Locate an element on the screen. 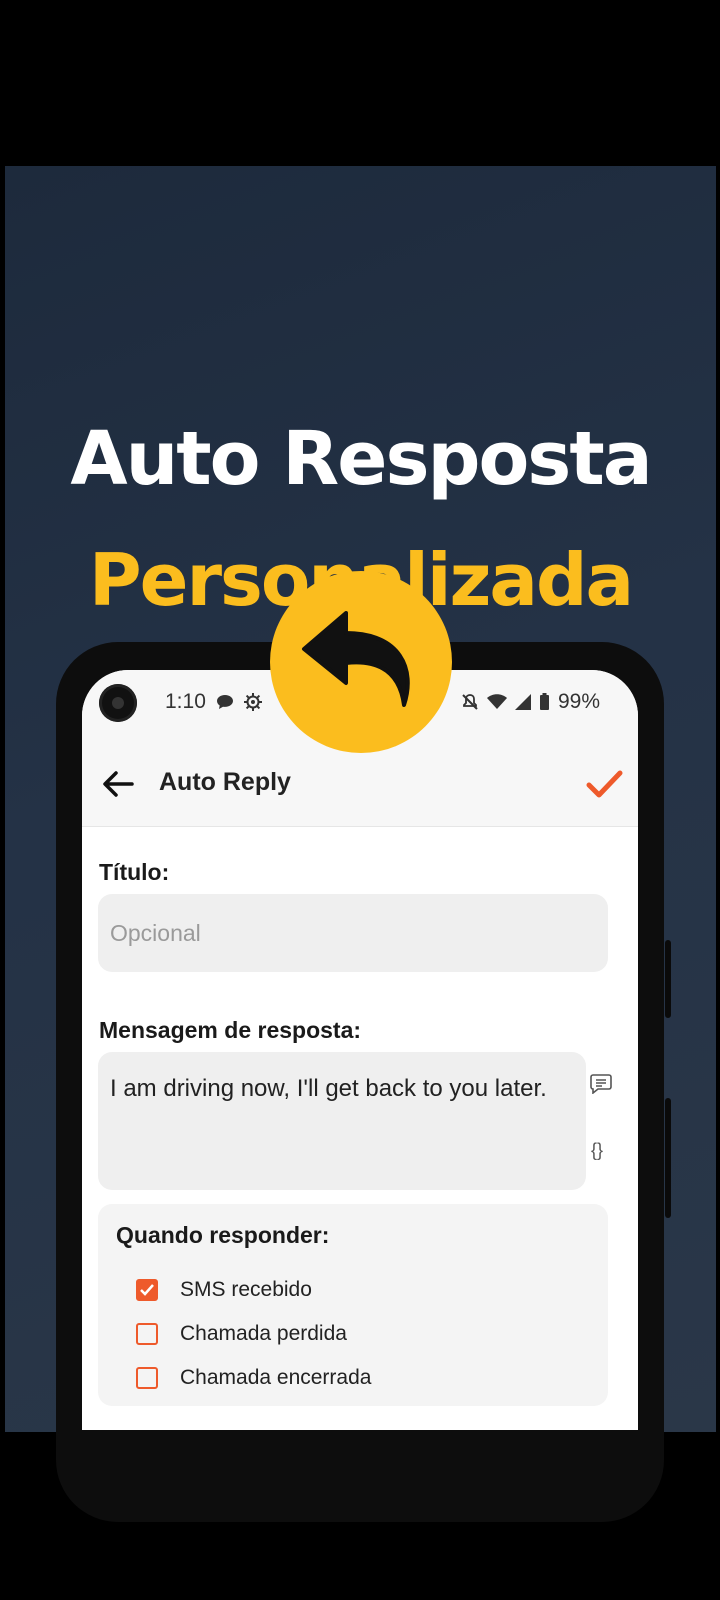 The width and height of the screenshot is (720, 1600). title-input: Opcional is located at coordinates (353, 933).